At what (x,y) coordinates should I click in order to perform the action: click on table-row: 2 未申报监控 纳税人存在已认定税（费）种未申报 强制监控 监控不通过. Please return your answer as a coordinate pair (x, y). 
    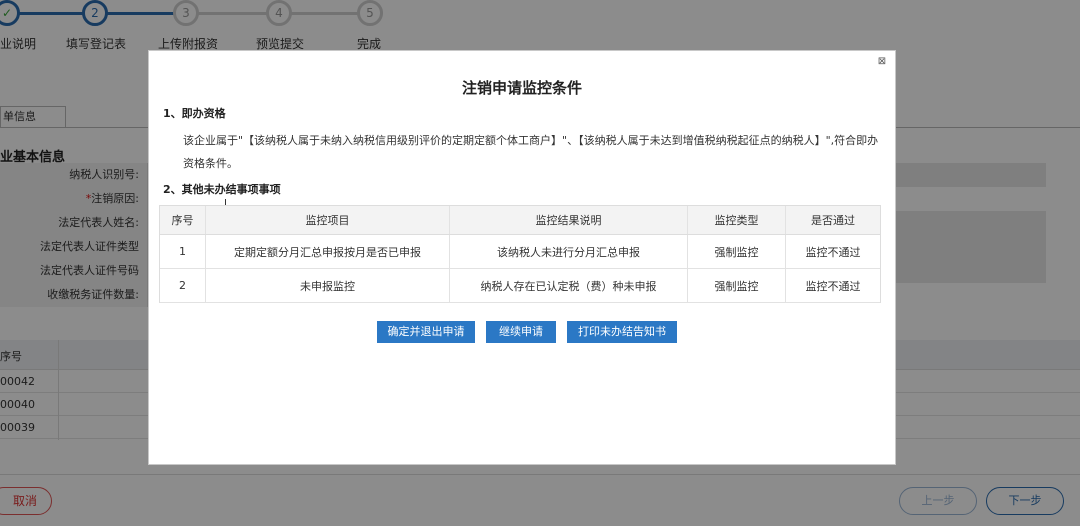
    Looking at the image, I should click on (520, 286).